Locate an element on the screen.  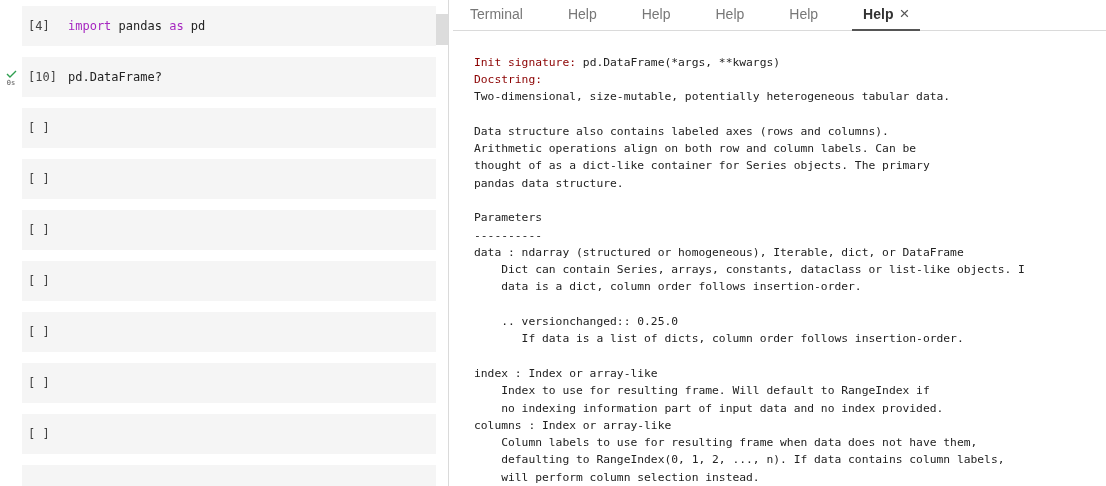
help-text-line: columns : Index or array-like is located at coordinates (573, 425).